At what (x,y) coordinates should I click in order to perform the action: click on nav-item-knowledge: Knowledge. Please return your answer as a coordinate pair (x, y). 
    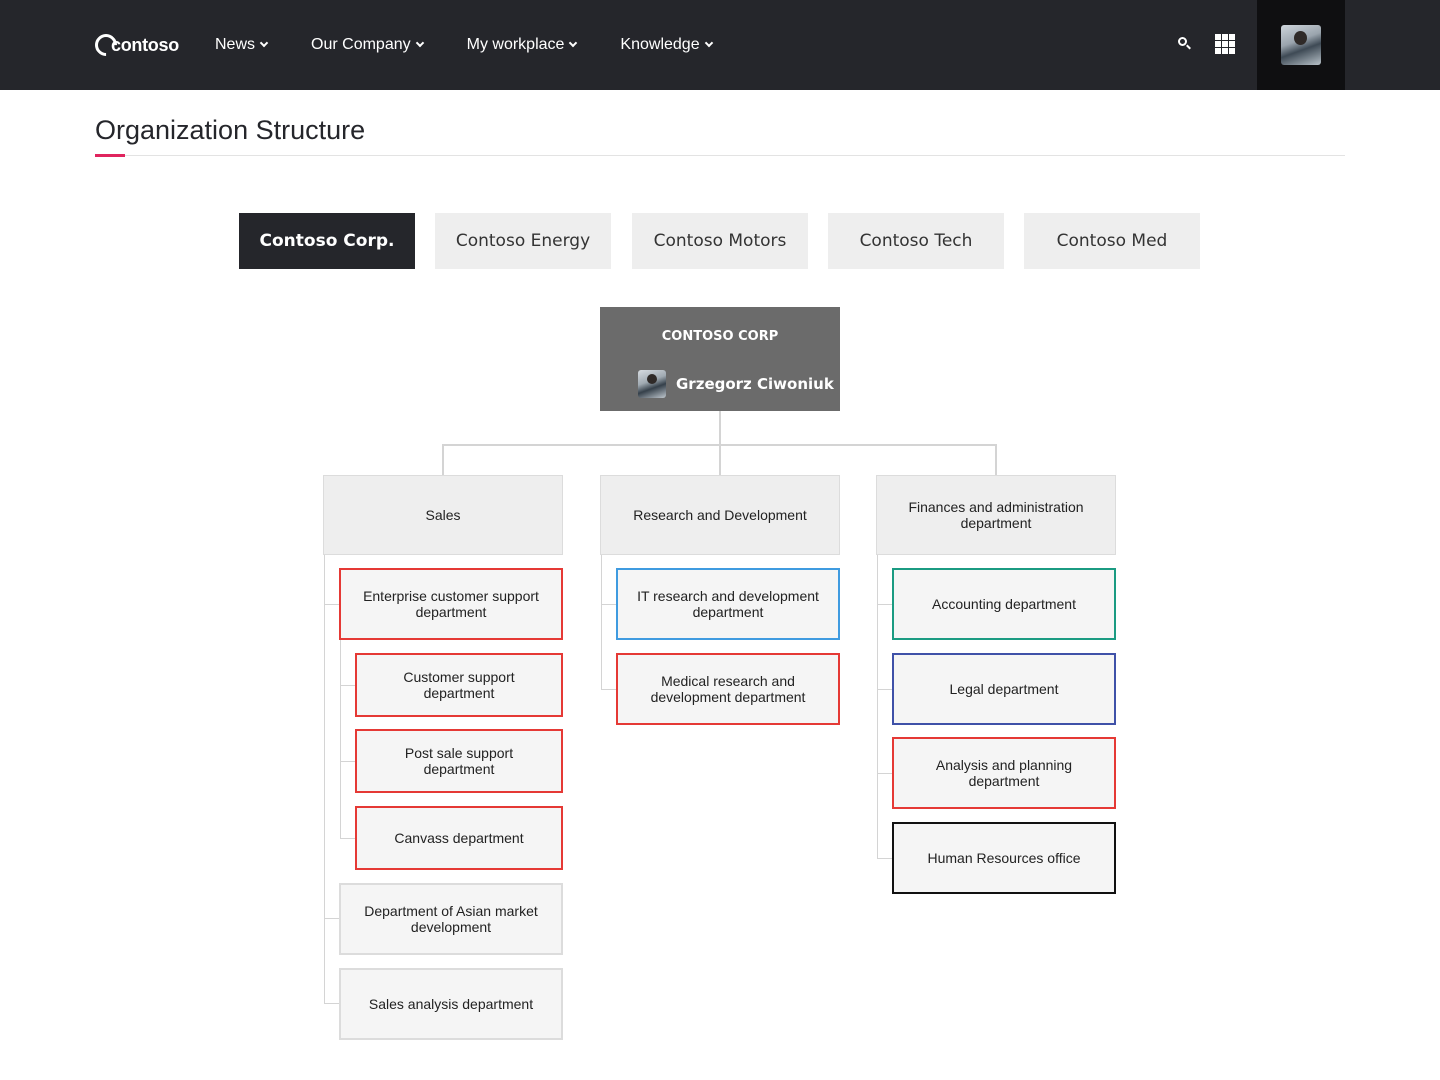
    Looking at the image, I should click on (666, 45).